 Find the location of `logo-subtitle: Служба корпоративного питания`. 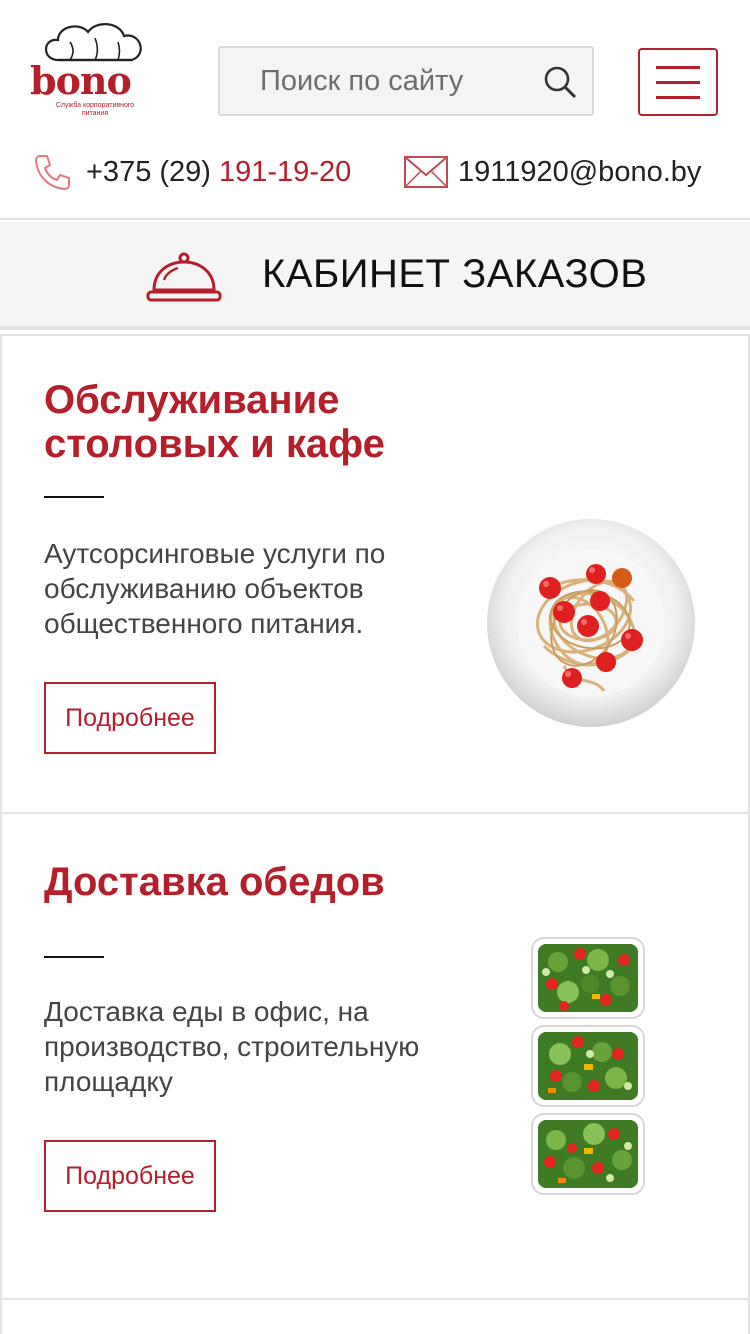

logo-subtitle: Служба корпоративного питания is located at coordinates (95, 109).